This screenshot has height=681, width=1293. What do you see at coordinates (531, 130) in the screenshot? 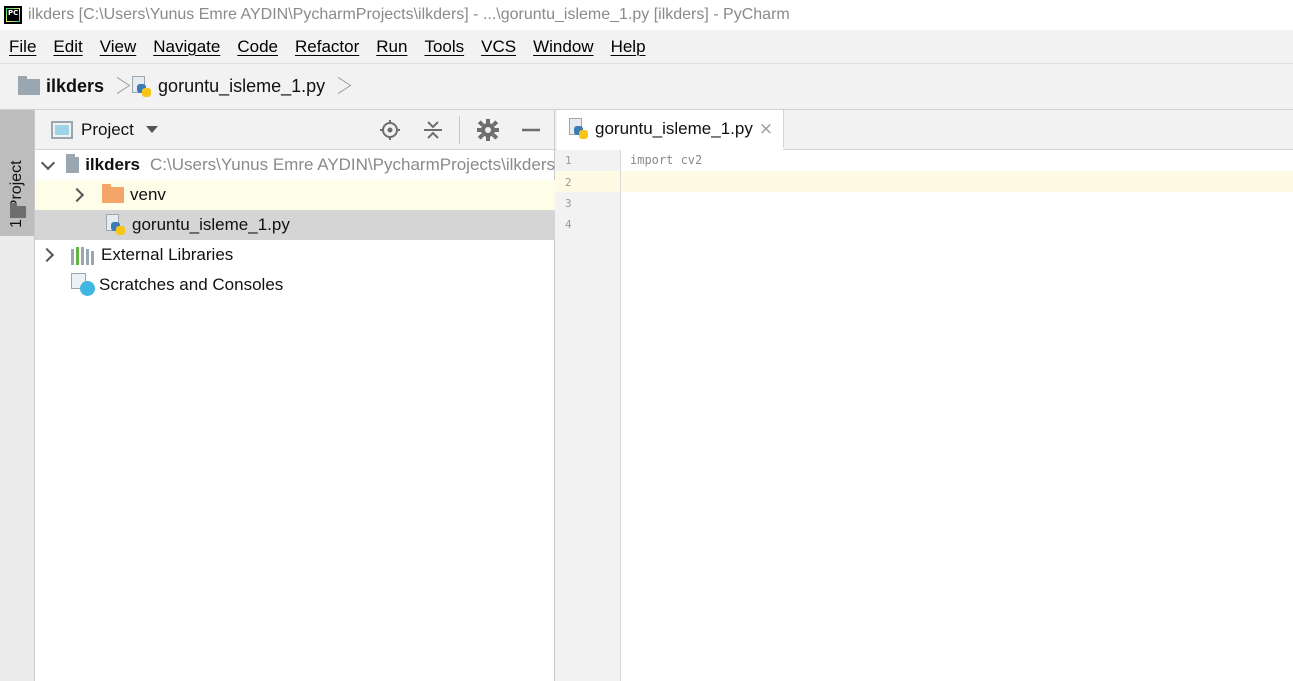
I see `hide-panel-icon` at bounding box center [531, 130].